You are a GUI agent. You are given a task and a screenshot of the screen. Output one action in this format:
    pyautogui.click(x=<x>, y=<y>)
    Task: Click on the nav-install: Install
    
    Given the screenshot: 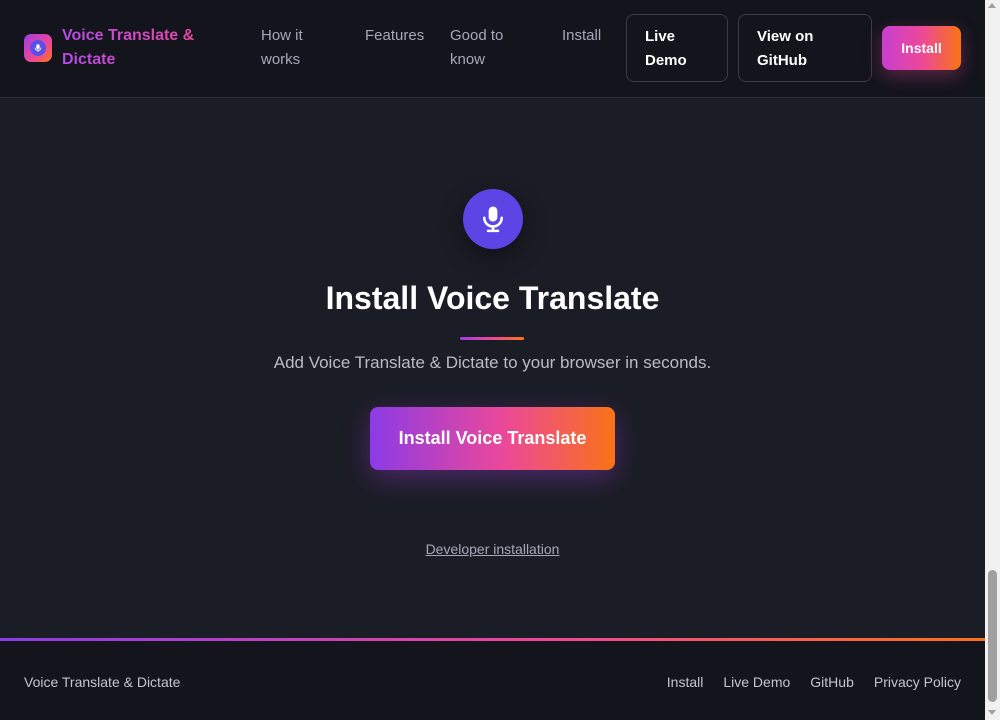 What is the action you would take?
    pyautogui.click(x=581, y=36)
    